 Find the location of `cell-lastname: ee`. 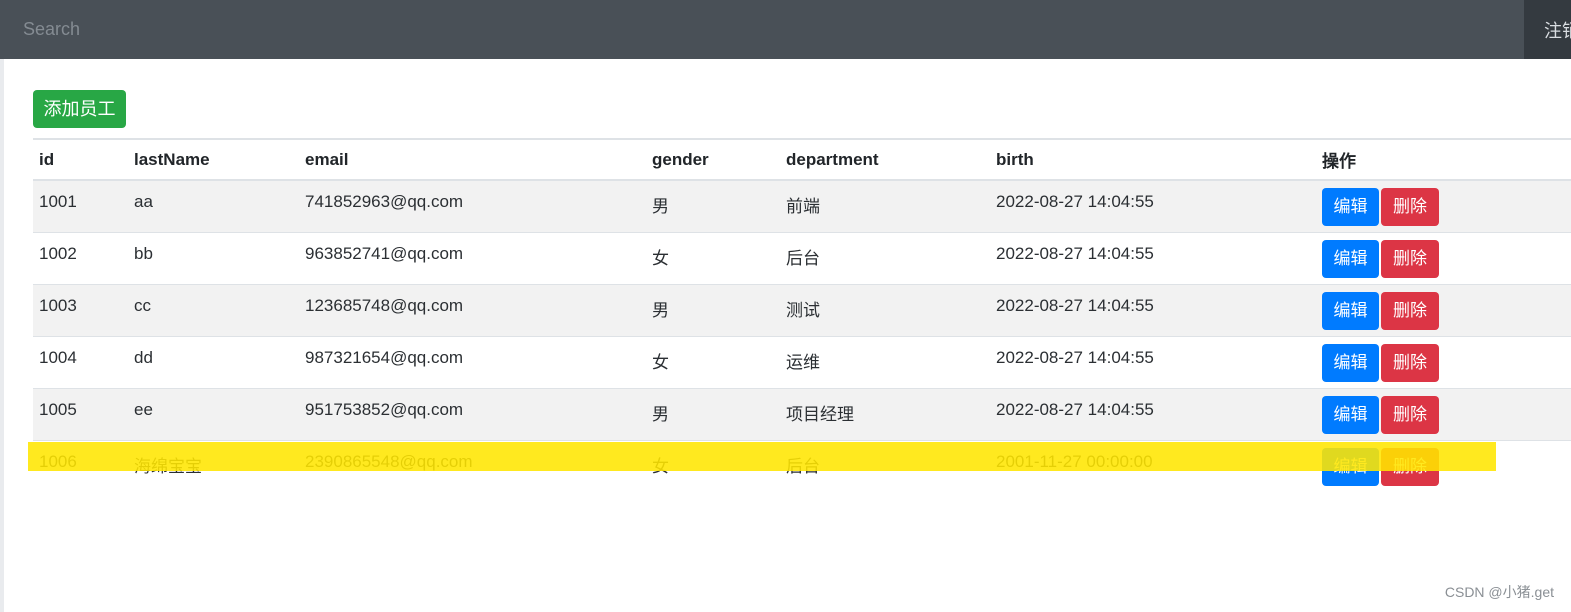

cell-lastname: ee is located at coordinates (213, 413).